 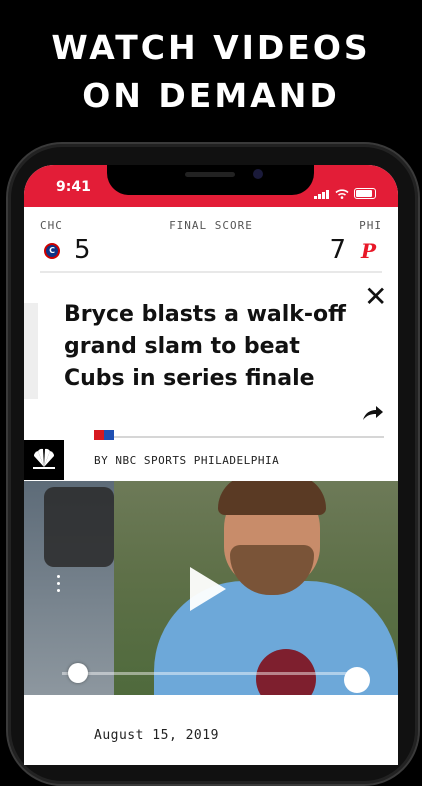 What do you see at coordinates (211, 95) in the screenshot?
I see `promo-line-2: ON DEMAND` at bounding box center [211, 95].